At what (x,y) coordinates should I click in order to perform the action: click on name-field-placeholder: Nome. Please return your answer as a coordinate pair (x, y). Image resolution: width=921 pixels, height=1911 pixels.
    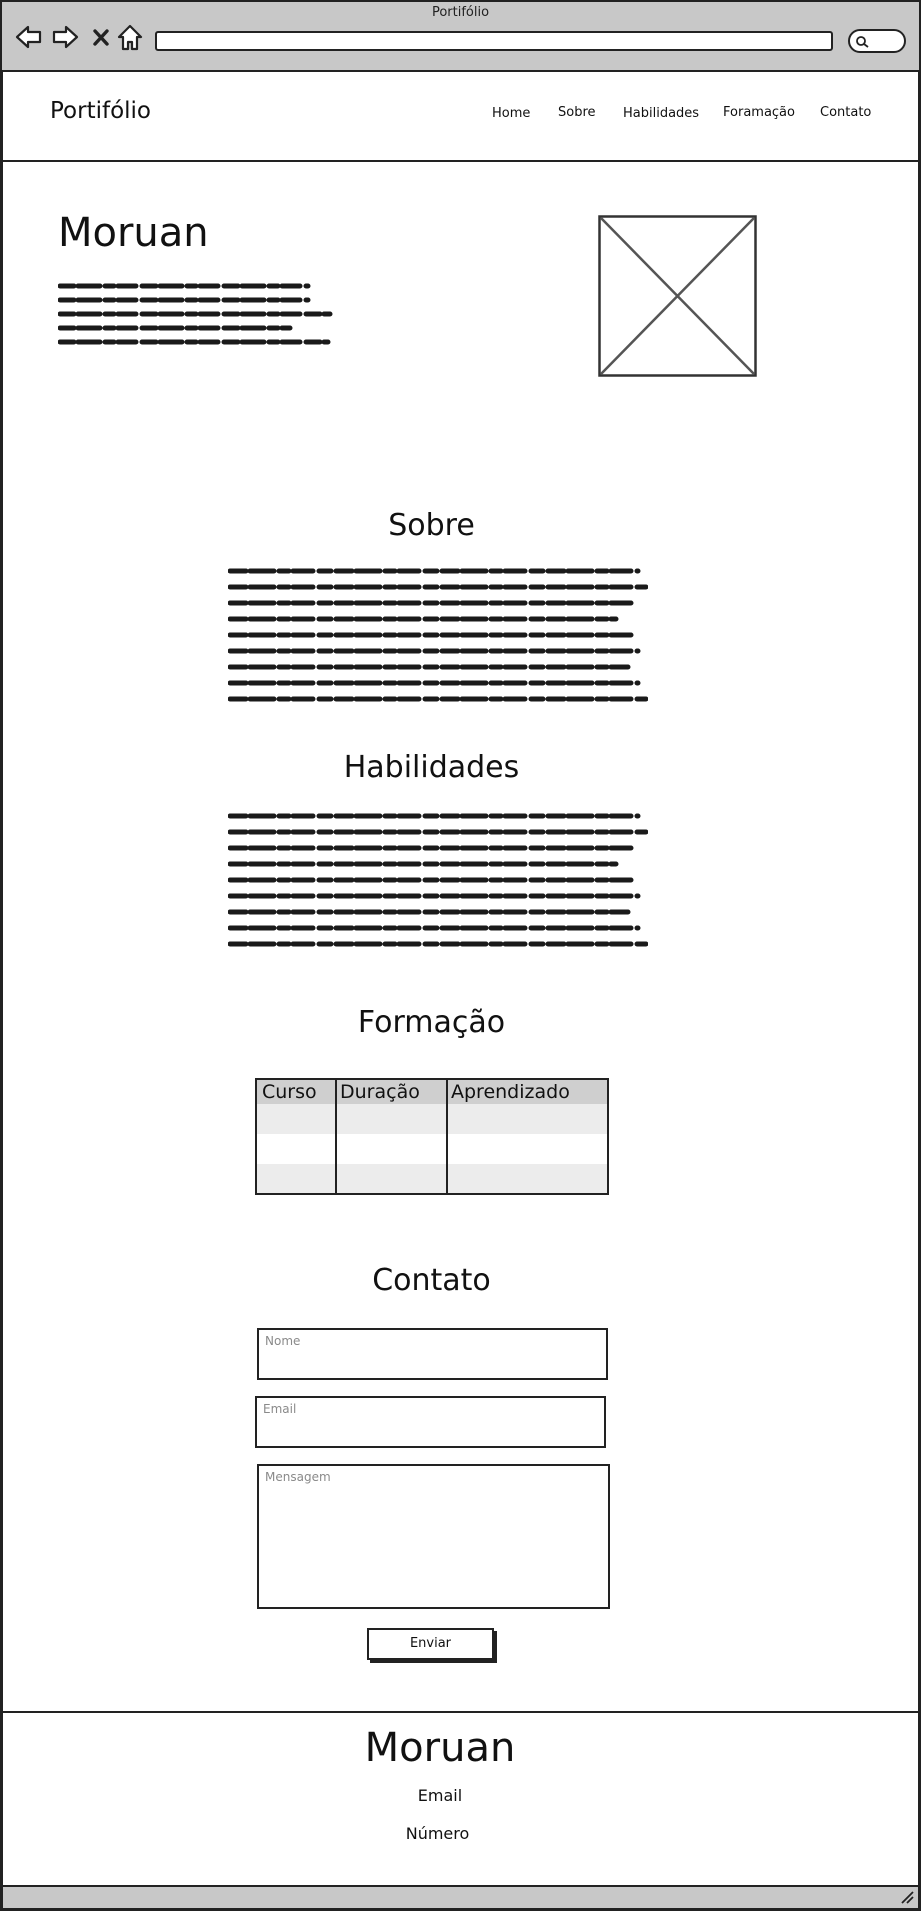
    Looking at the image, I should click on (283, 1341).